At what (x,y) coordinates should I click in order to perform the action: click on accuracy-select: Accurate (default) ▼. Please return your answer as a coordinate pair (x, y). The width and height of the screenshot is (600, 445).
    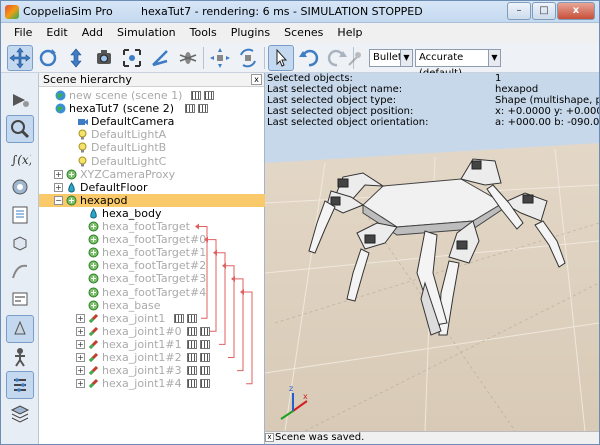
    Looking at the image, I should click on (458, 64).